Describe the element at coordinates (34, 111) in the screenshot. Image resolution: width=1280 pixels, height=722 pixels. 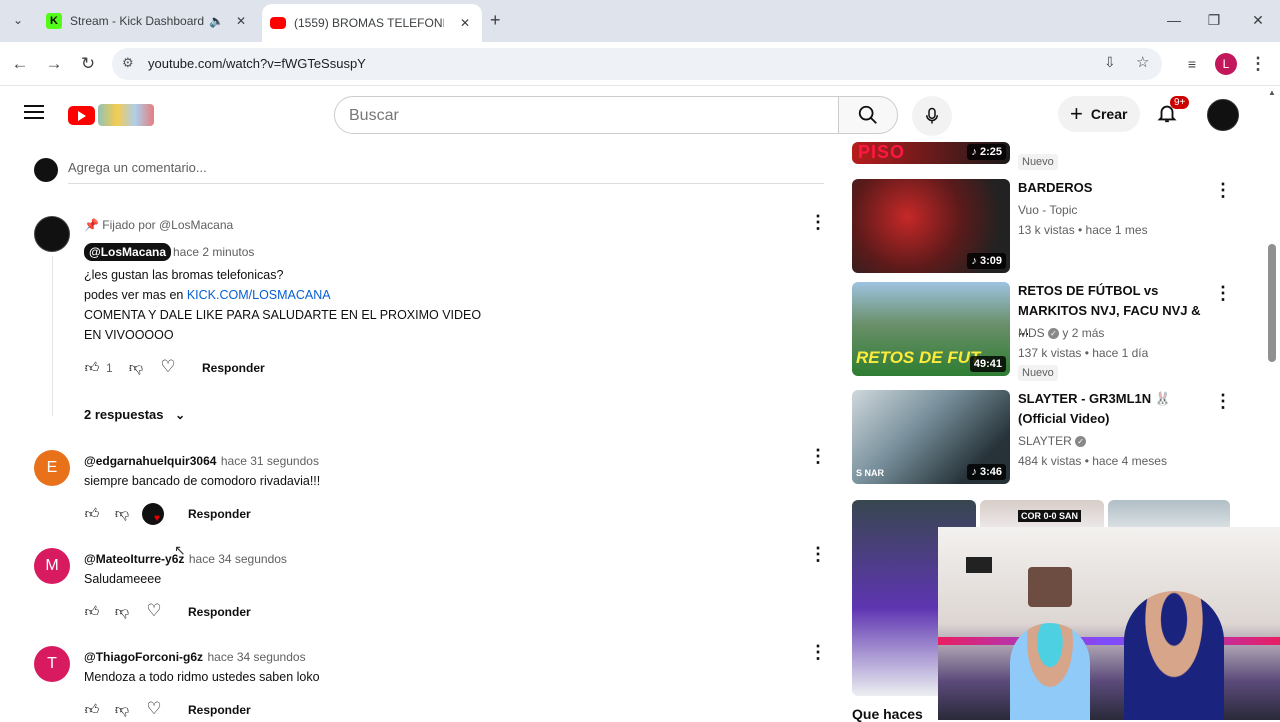
I see `hamburger-menu-icon` at that location.